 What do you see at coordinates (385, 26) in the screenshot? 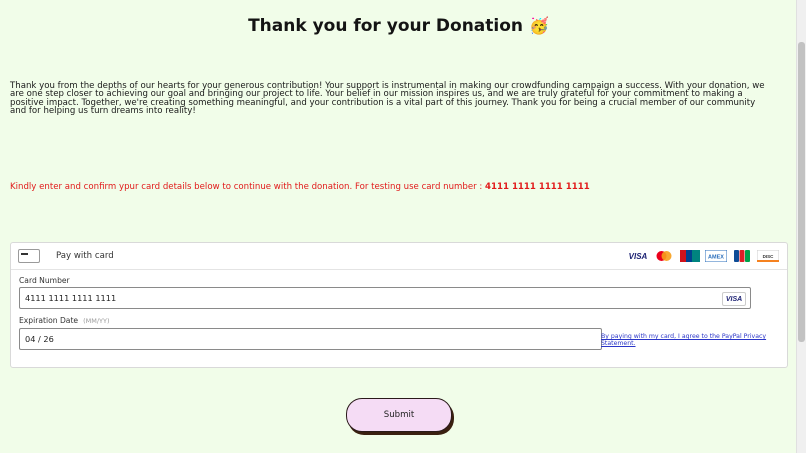
I see `title-text: Thank you for your Donation` at bounding box center [385, 26].